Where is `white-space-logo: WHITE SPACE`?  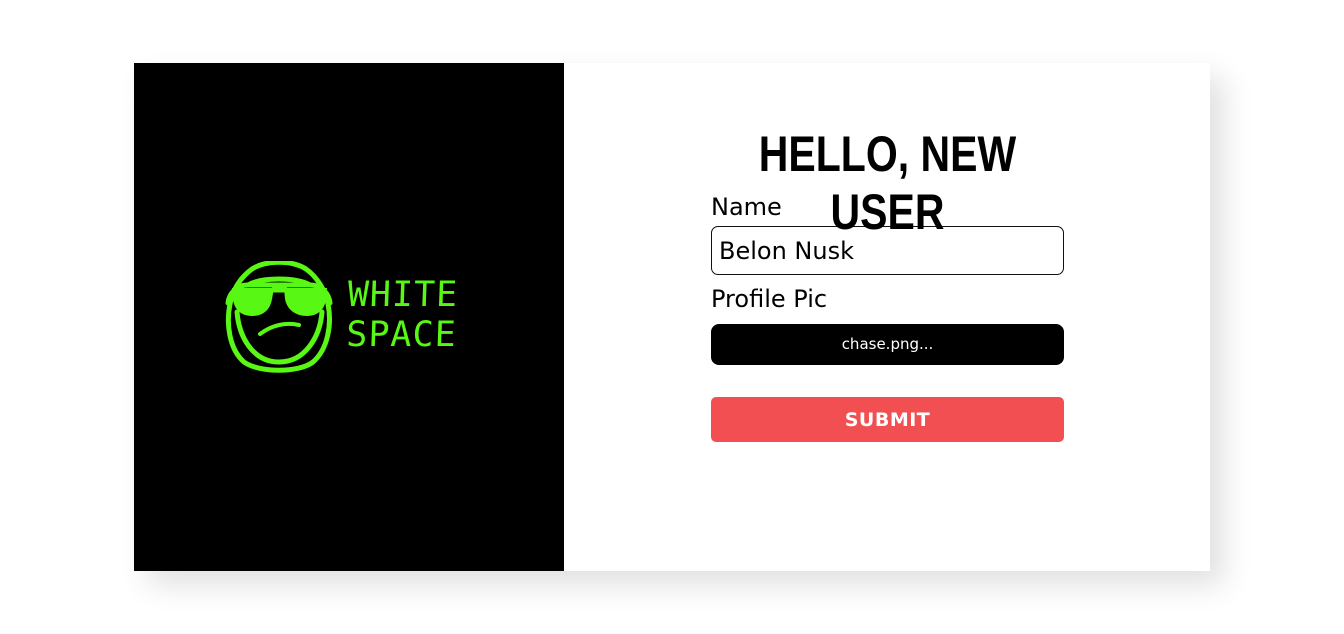
white-space-logo: WHITE SPACE is located at coordinates (349, 317).